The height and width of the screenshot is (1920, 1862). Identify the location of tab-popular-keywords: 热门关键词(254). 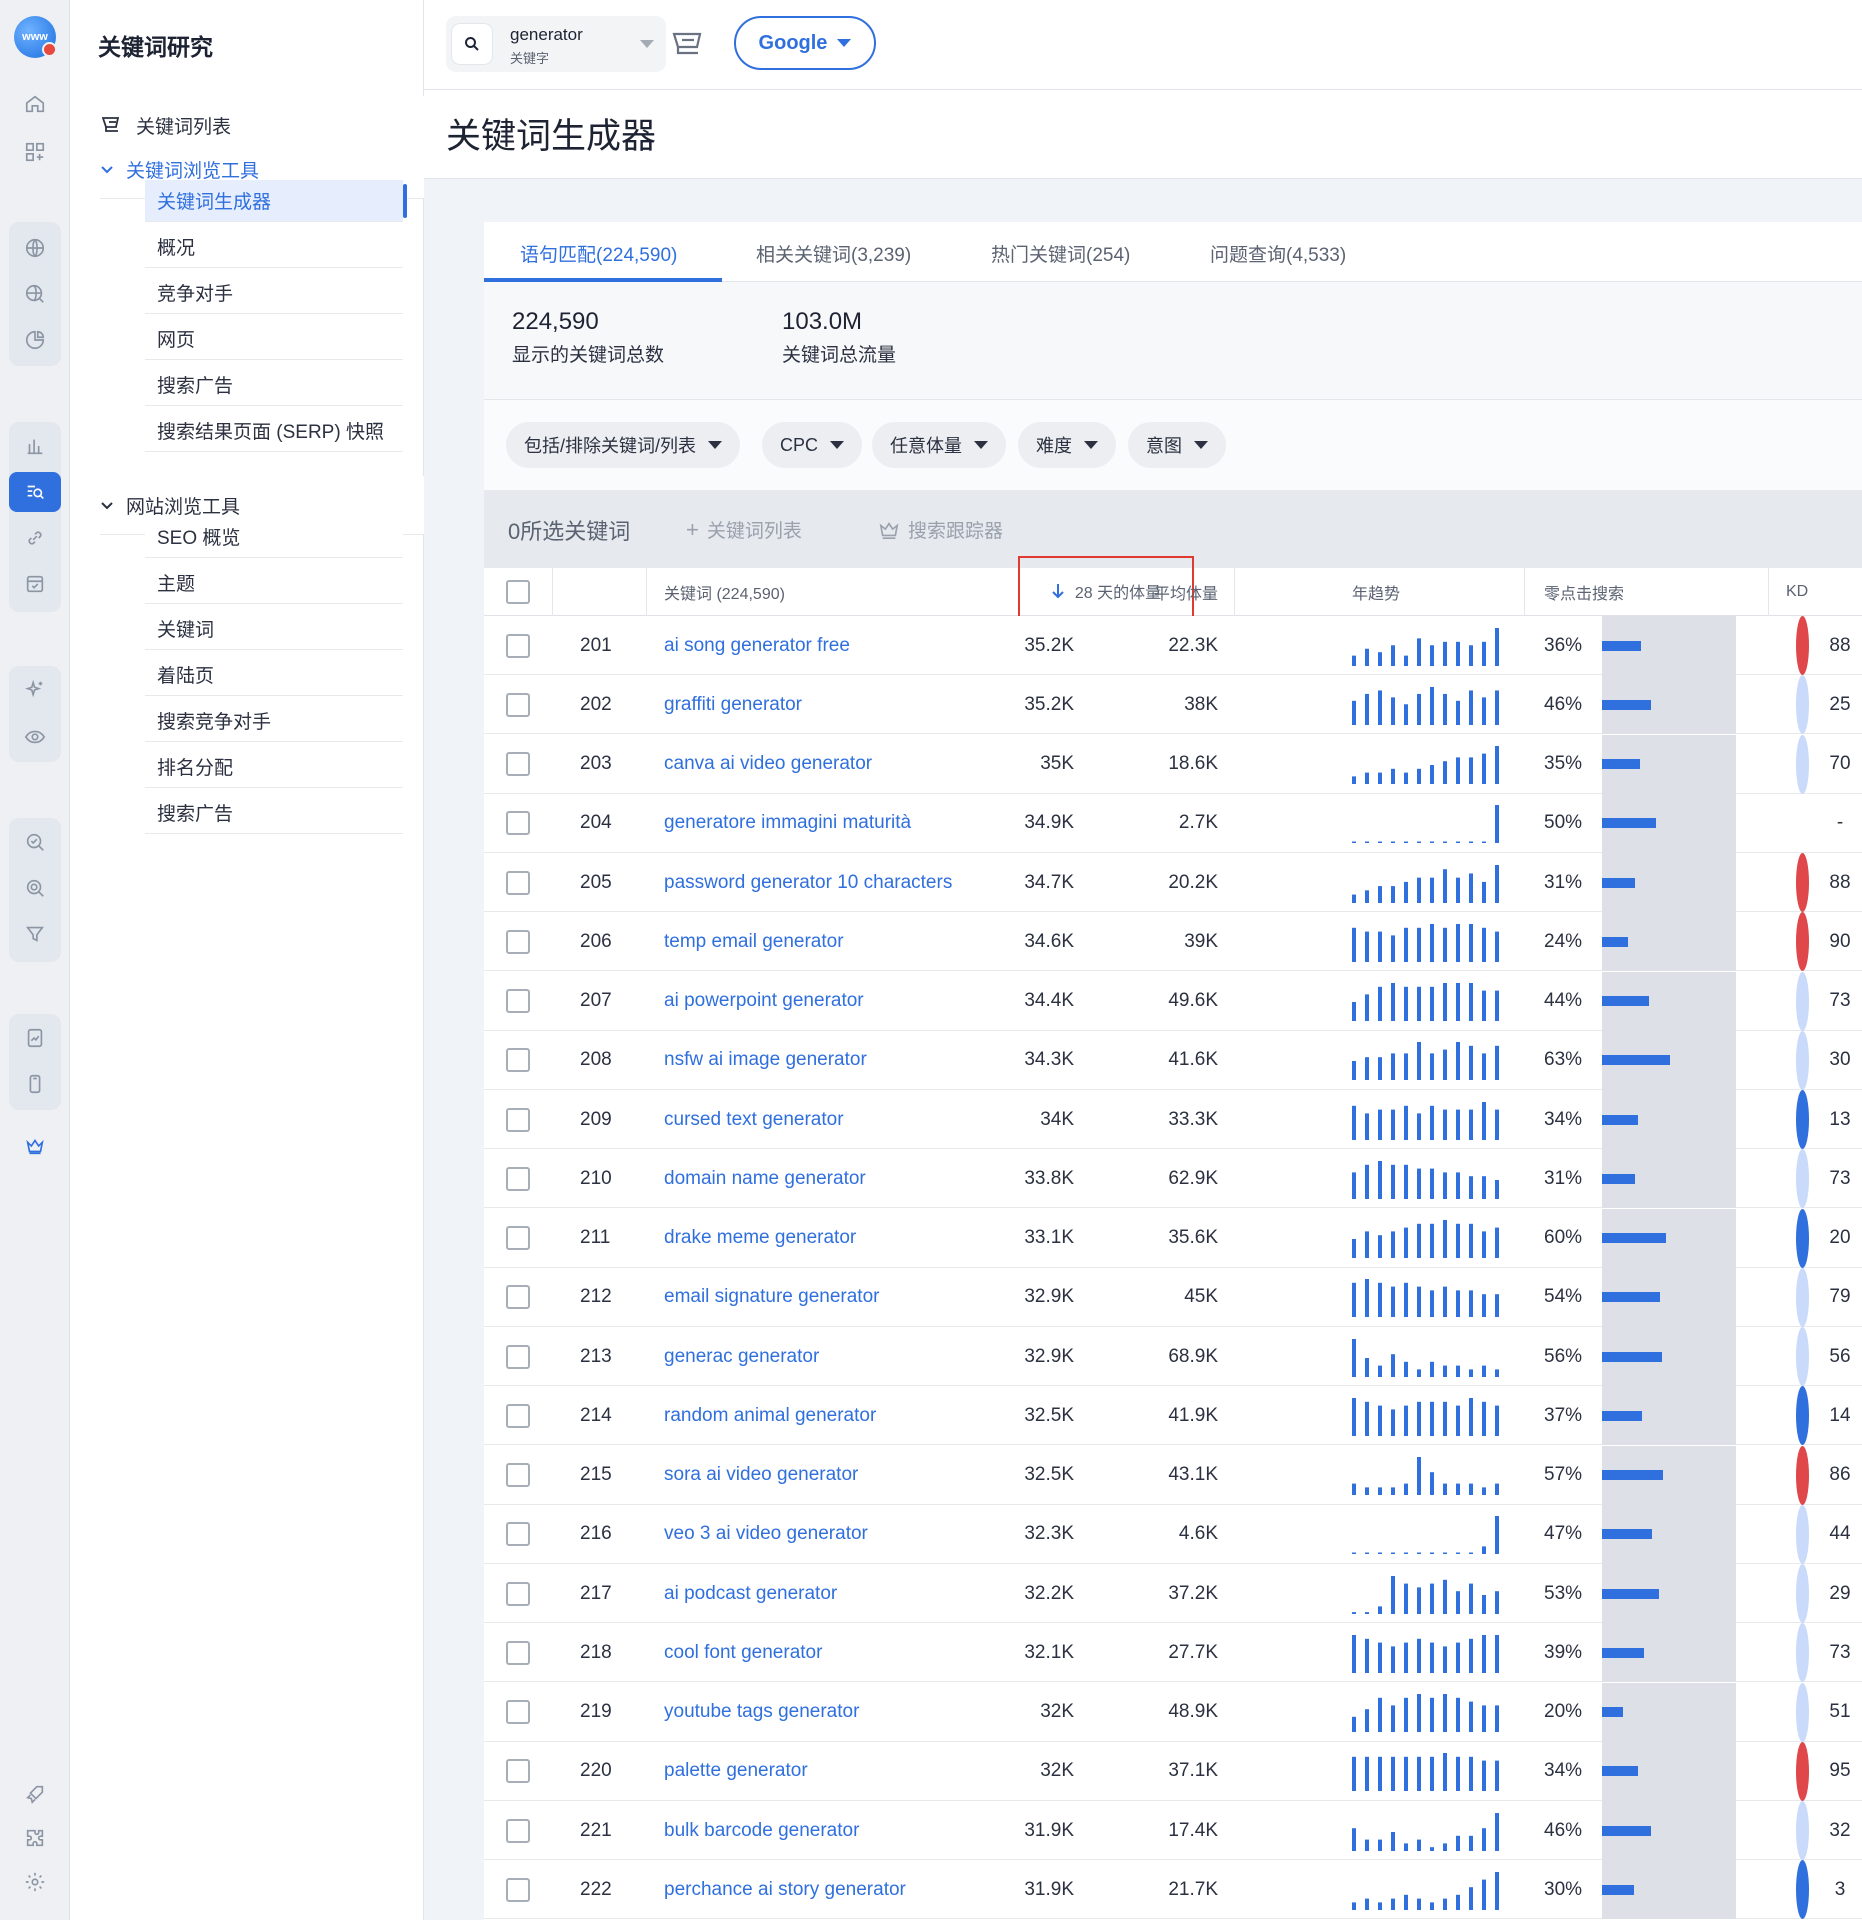
(1060, 253).